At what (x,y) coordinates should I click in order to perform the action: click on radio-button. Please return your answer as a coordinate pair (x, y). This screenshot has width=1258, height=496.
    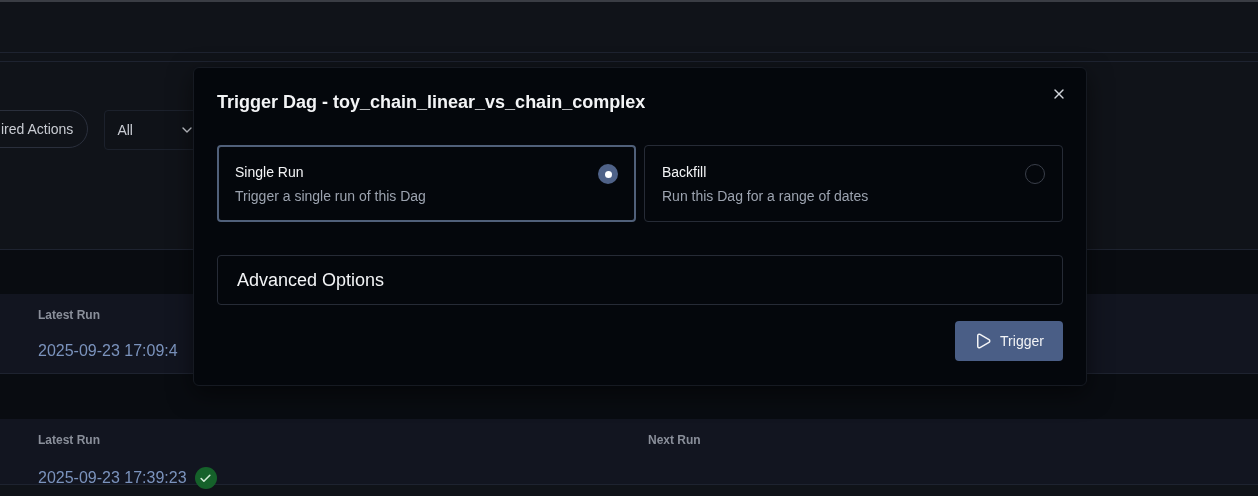
    Looking at the image, I should click on (608, 174).